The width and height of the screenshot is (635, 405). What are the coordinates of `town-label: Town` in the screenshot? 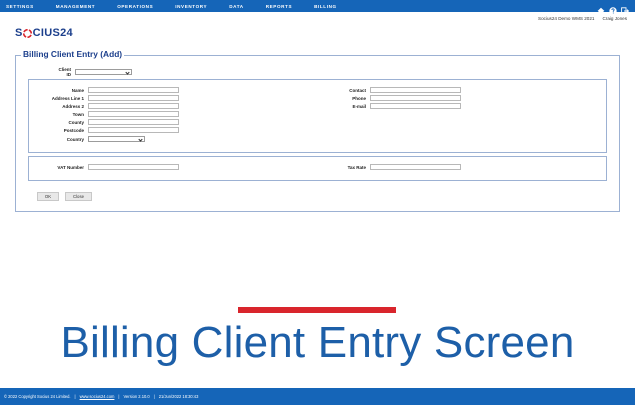 It's located at (78, 114).